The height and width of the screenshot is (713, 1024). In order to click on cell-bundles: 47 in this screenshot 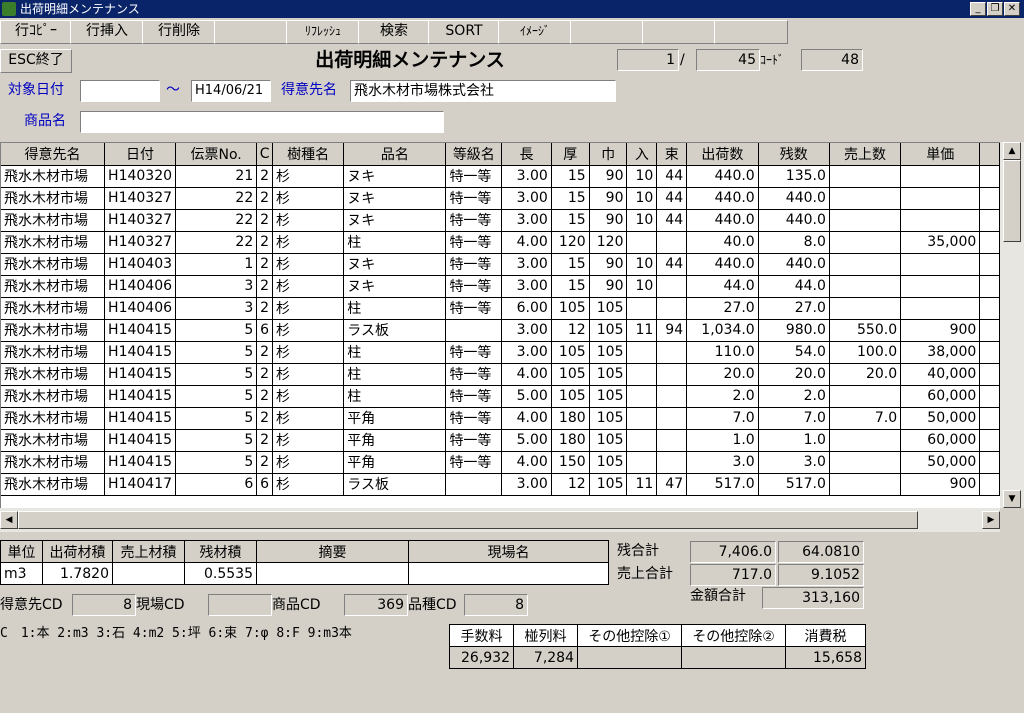, I will do `click(672, 484)`.